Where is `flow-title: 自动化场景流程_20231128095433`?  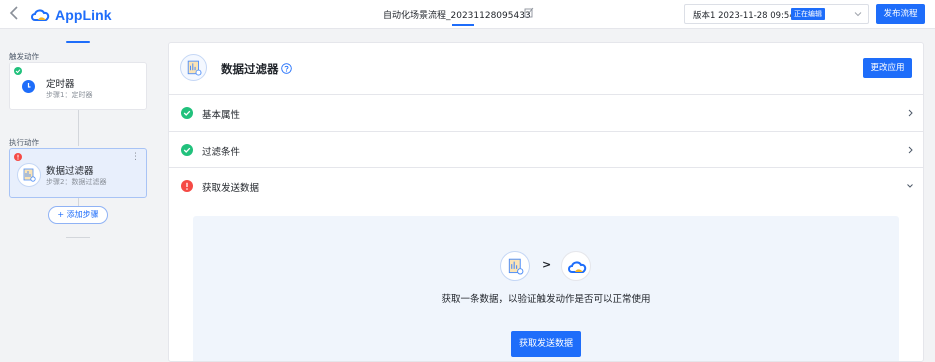
flow-title: 自动化场景流程_20231128095433 is located at coordinates (457, 14).